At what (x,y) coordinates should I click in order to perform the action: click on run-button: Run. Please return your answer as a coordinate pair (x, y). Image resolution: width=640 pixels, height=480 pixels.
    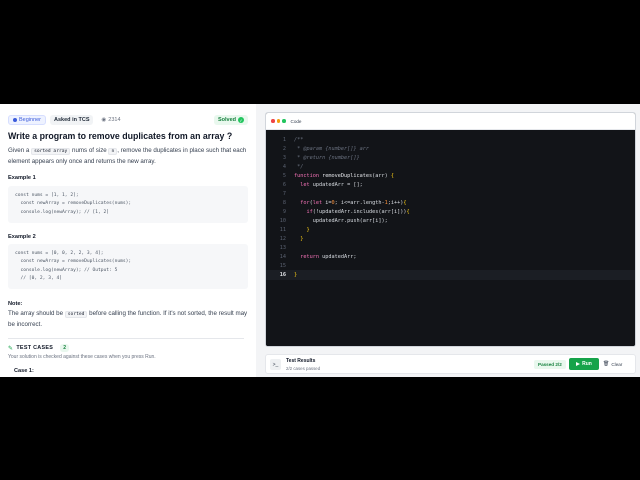
    Looking at the image, I should click on (584, 364).